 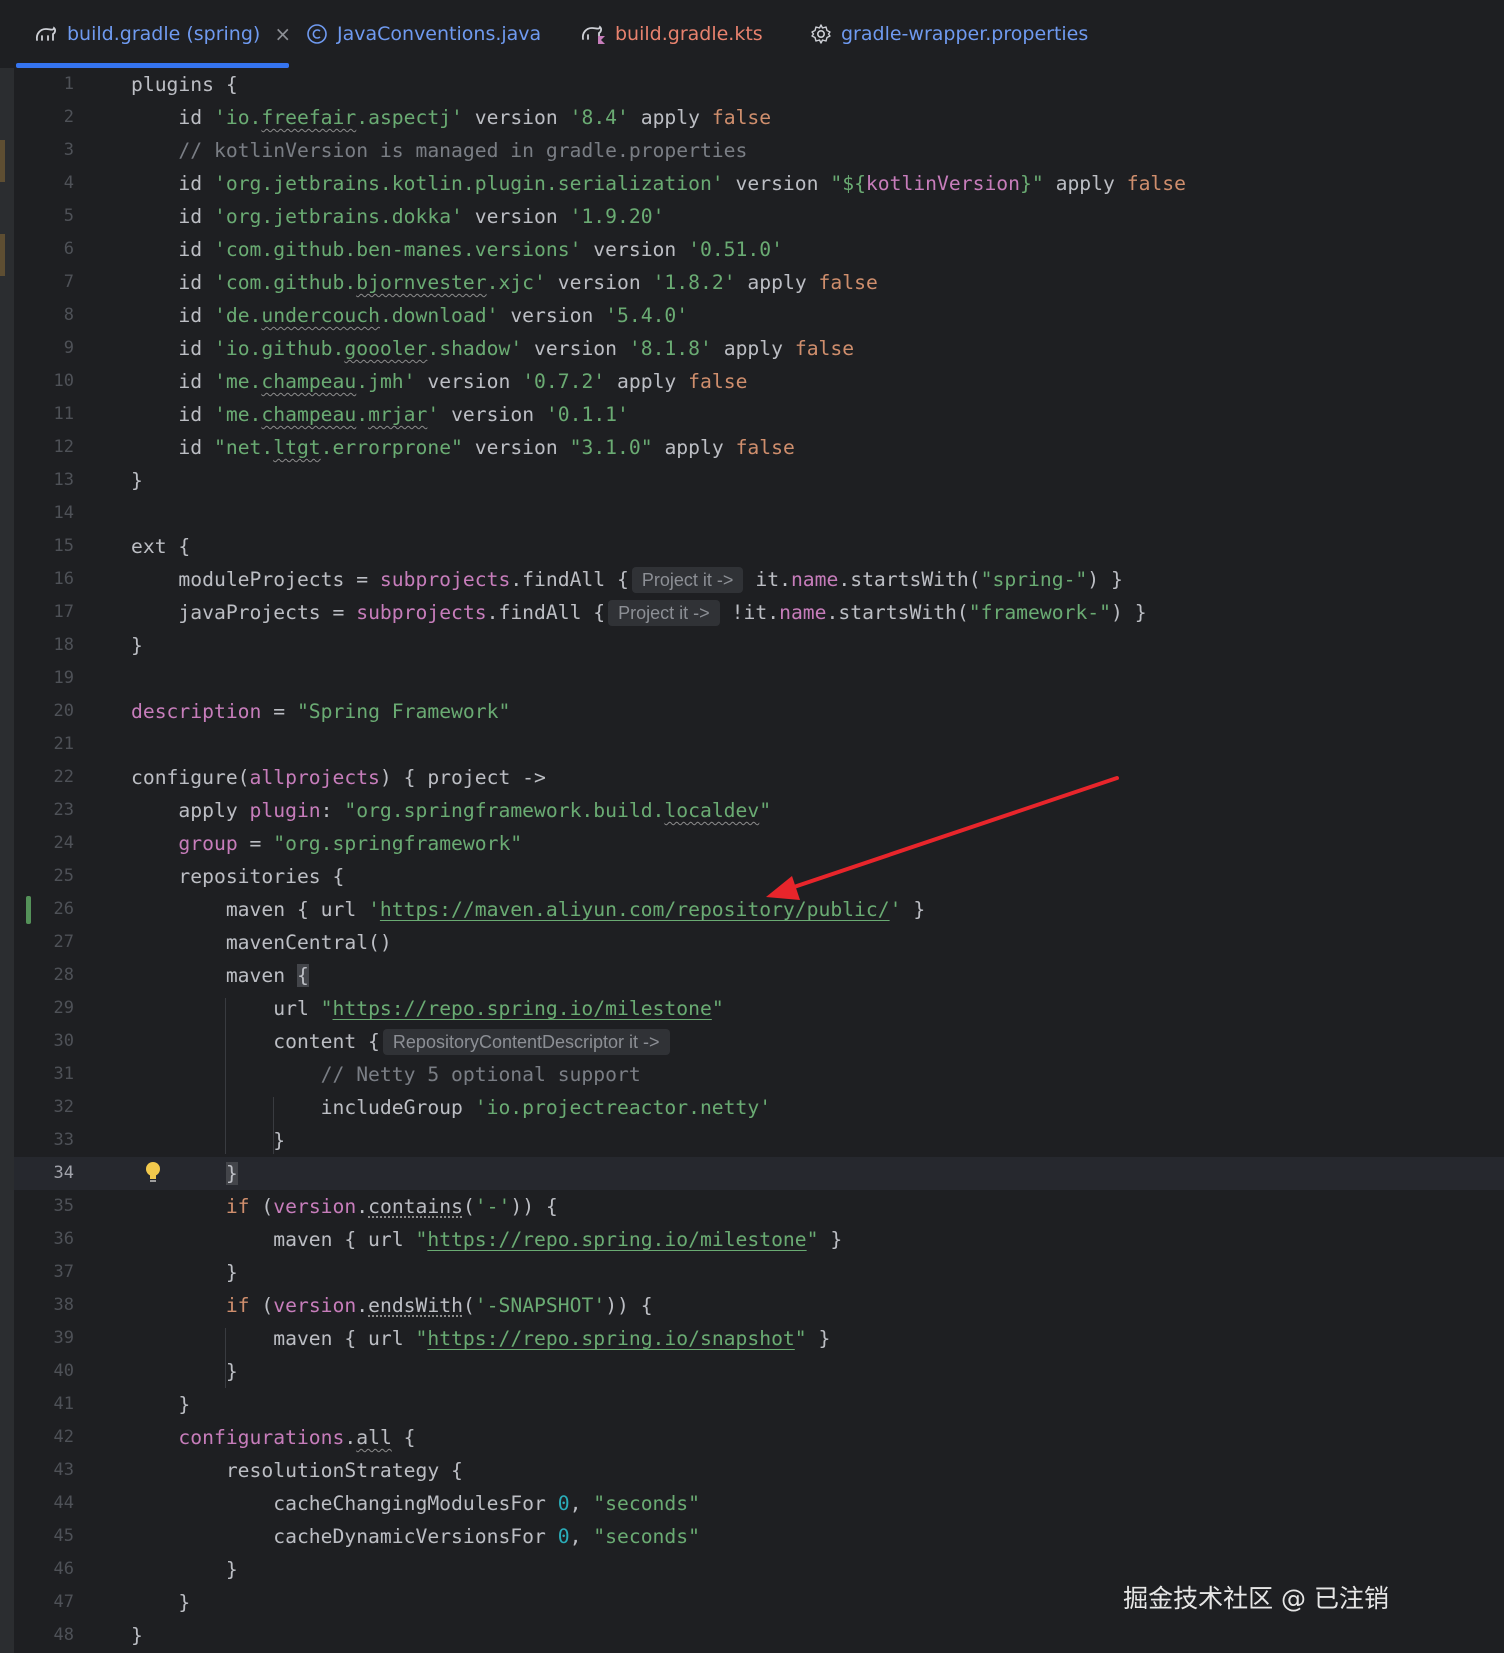 What do you see at coordinates (1256, 1598) in the screenshot?
I see `watermark: 掘金技术社区 @ 已注销` at bounding box center [1256, 1598].